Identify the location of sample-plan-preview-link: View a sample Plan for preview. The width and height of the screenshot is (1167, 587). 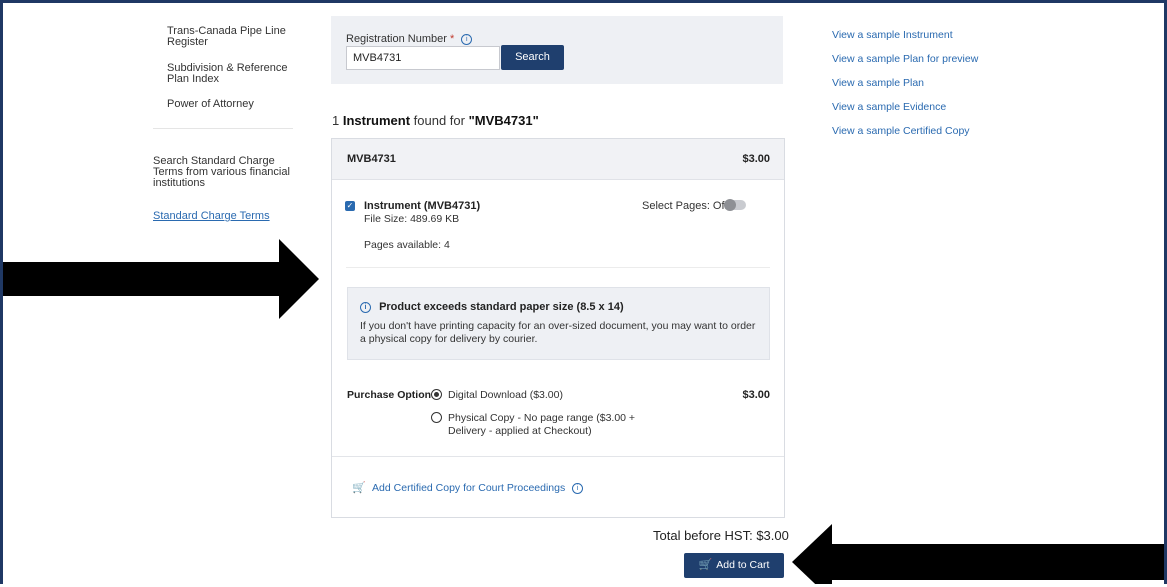
(905, 65).